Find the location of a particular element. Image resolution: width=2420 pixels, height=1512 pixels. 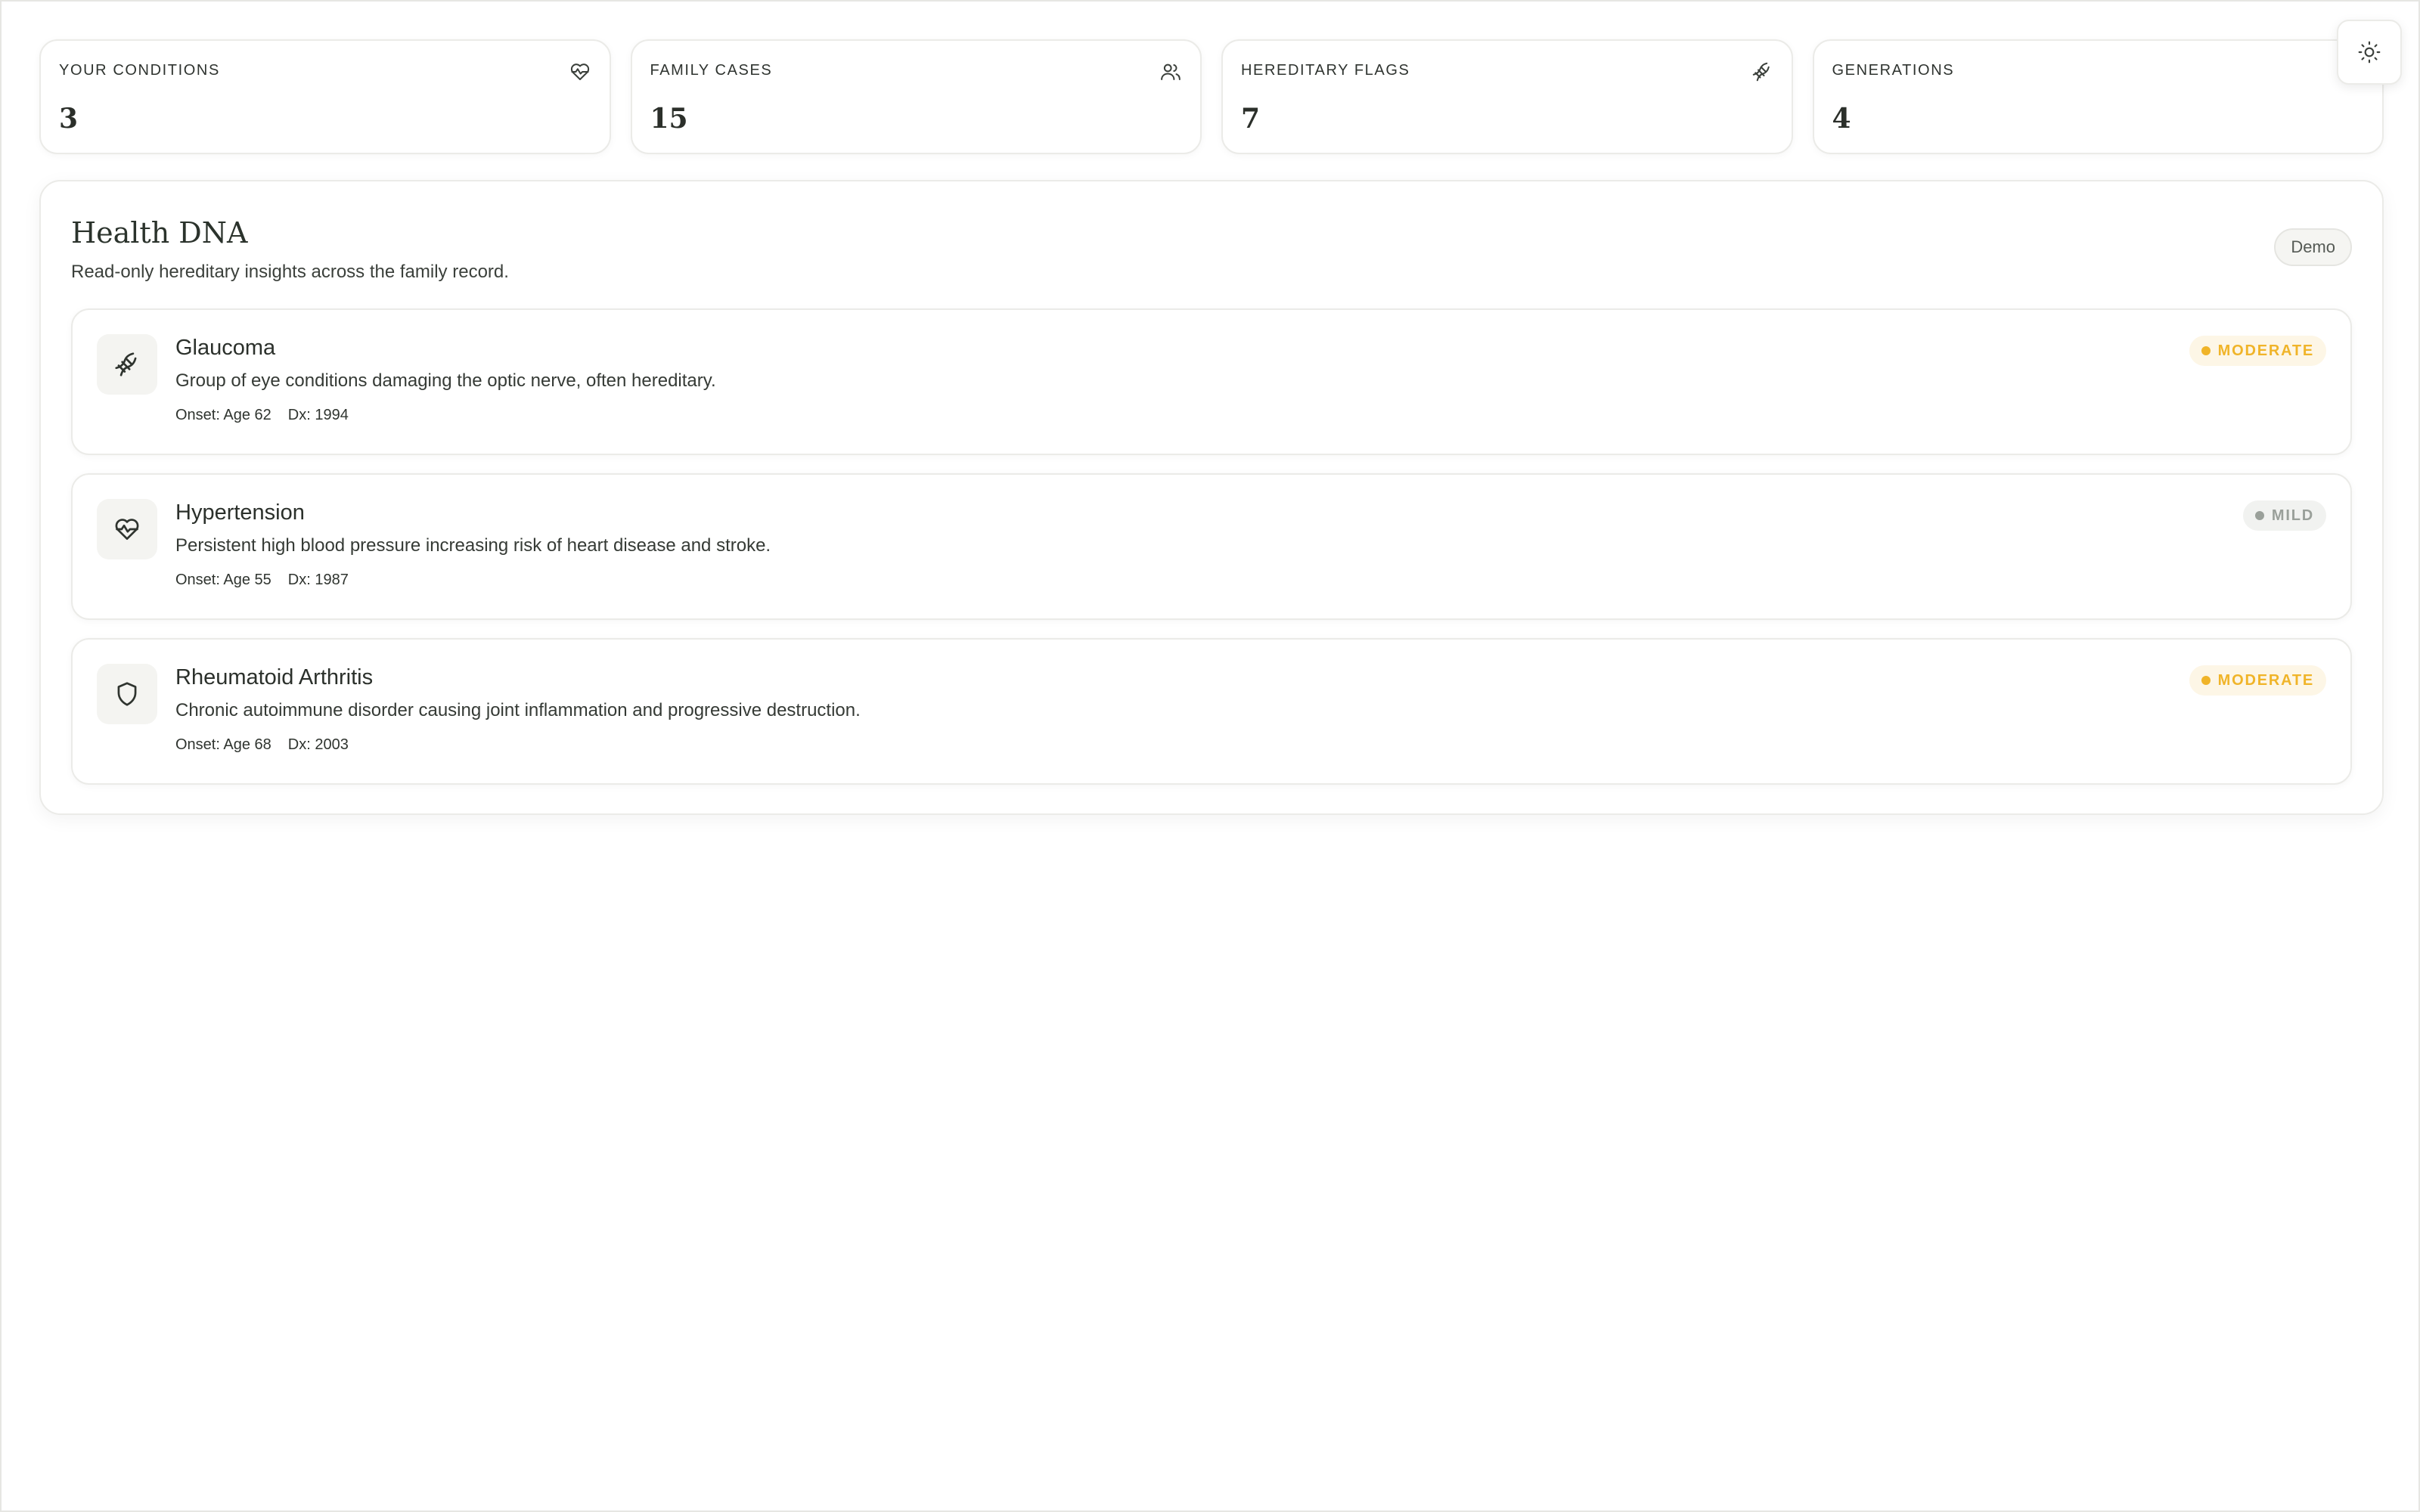

stat-card-family-cases: FAMILY CASES 15 is located at coordinates (916, 96).